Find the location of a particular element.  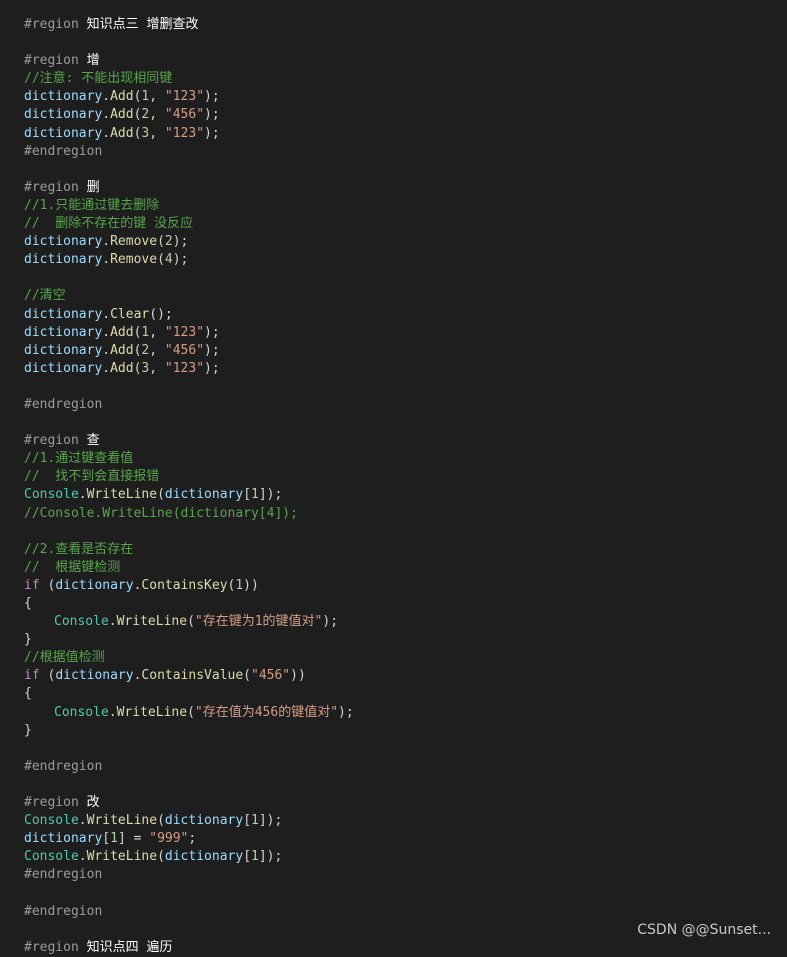

method-token: Clear is located at coordinates (130, 314).